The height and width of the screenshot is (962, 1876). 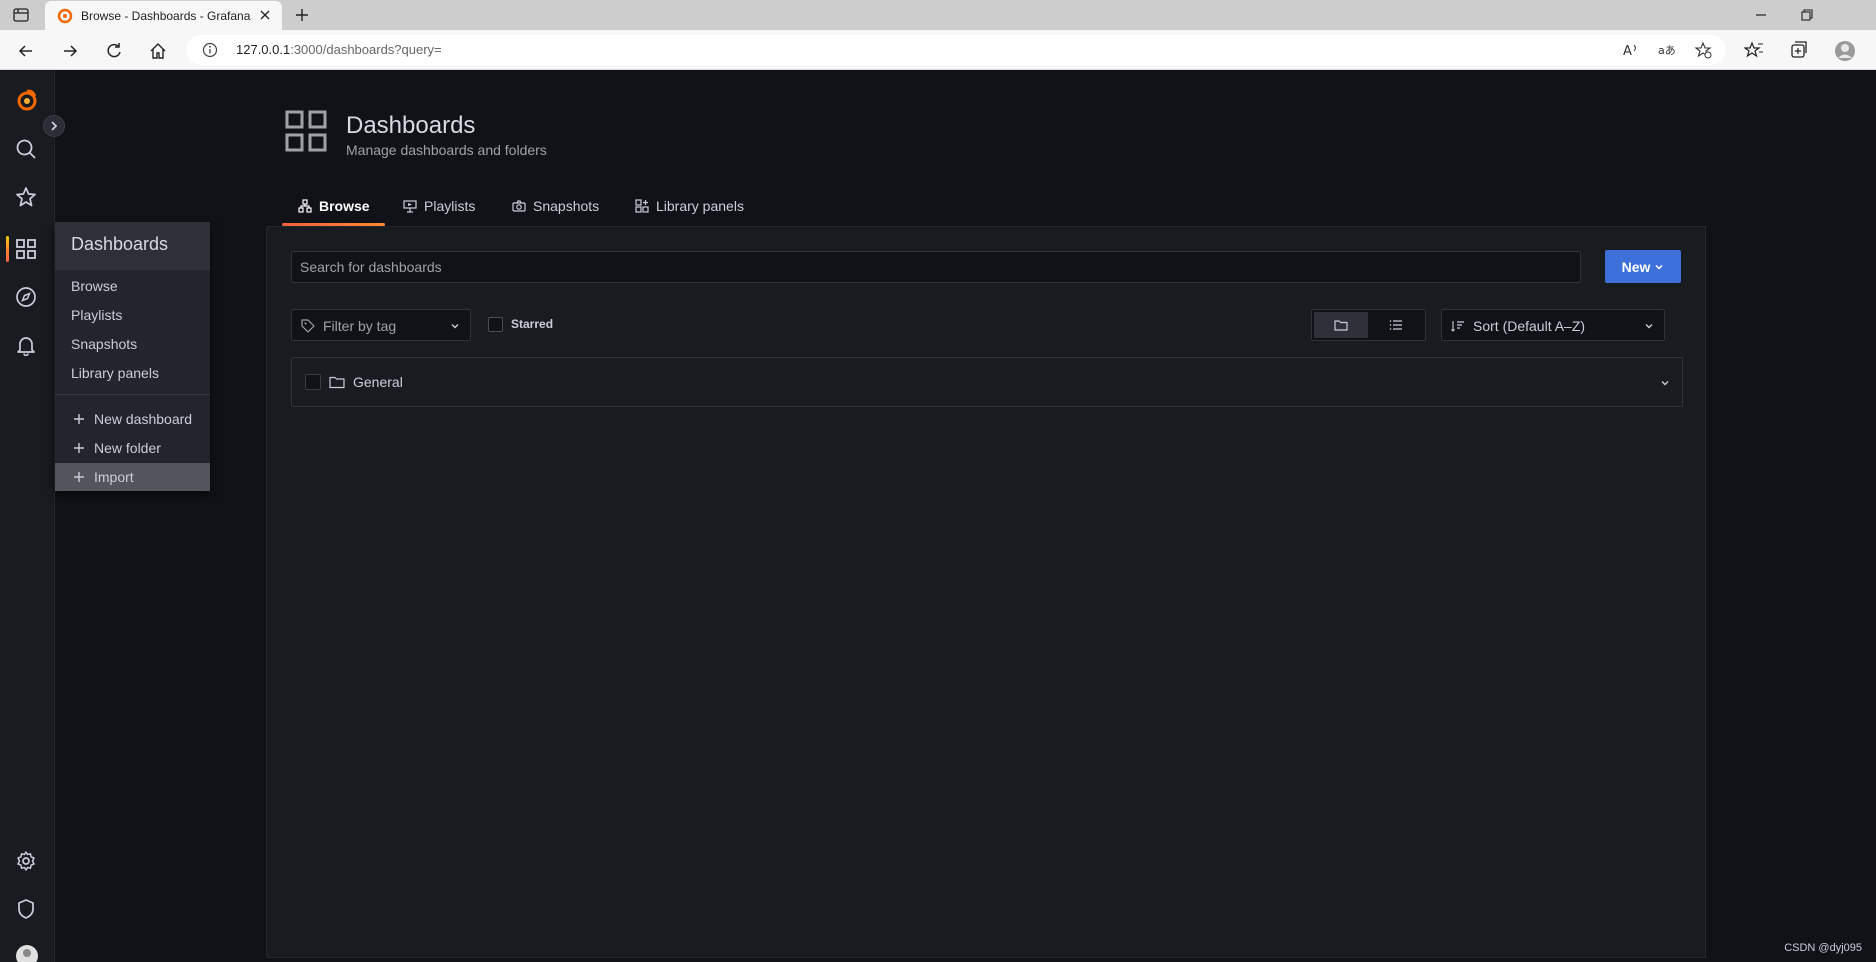 What do you see at coordinates (1636, 266) in the screenshot?
I see `new-button-label: New` at bounding box center [1636, 266].